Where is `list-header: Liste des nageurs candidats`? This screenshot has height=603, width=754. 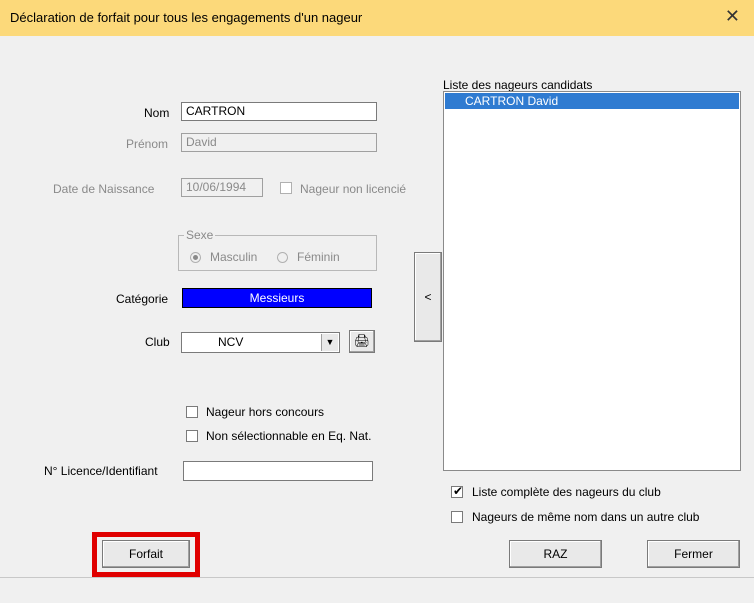 list-header: Liste des nageurs candidats is located at coordinates (518, 85).